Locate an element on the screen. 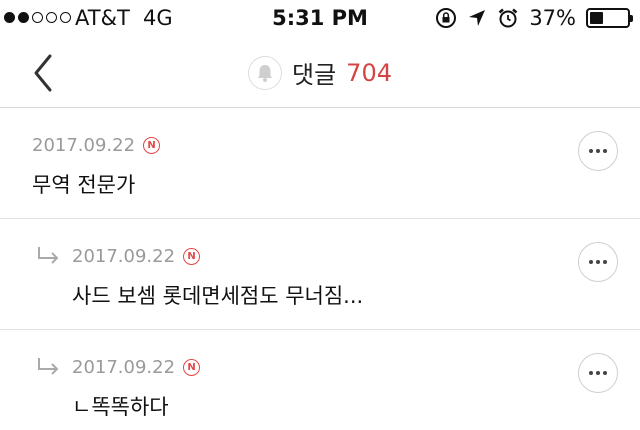  comment-count: 704 is located at coordinates (369, 72).